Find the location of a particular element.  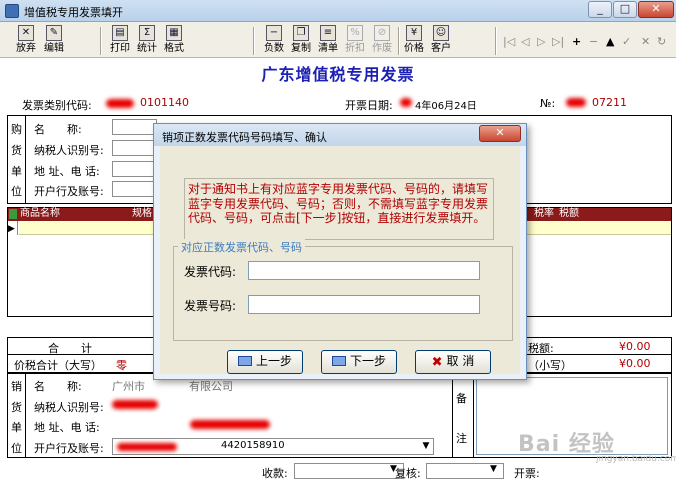

buyer-name-input is located at coordinates (134, 127).